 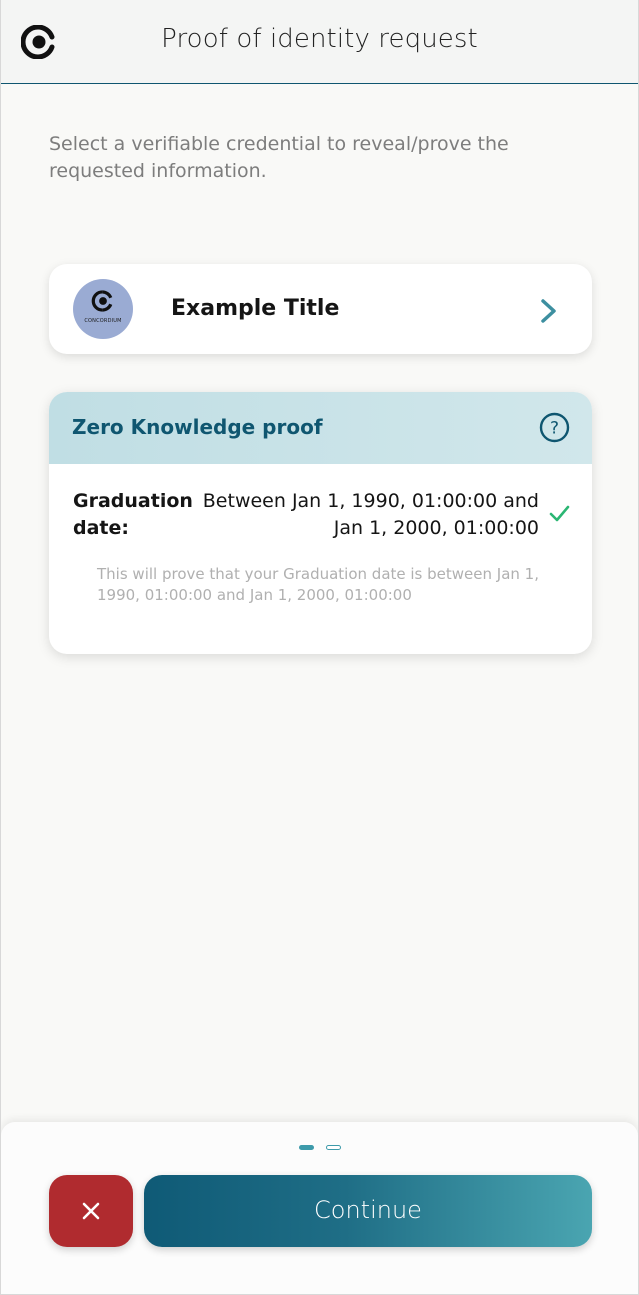 I want to click on concordium-logo-icon, so click(x=102, y=301).